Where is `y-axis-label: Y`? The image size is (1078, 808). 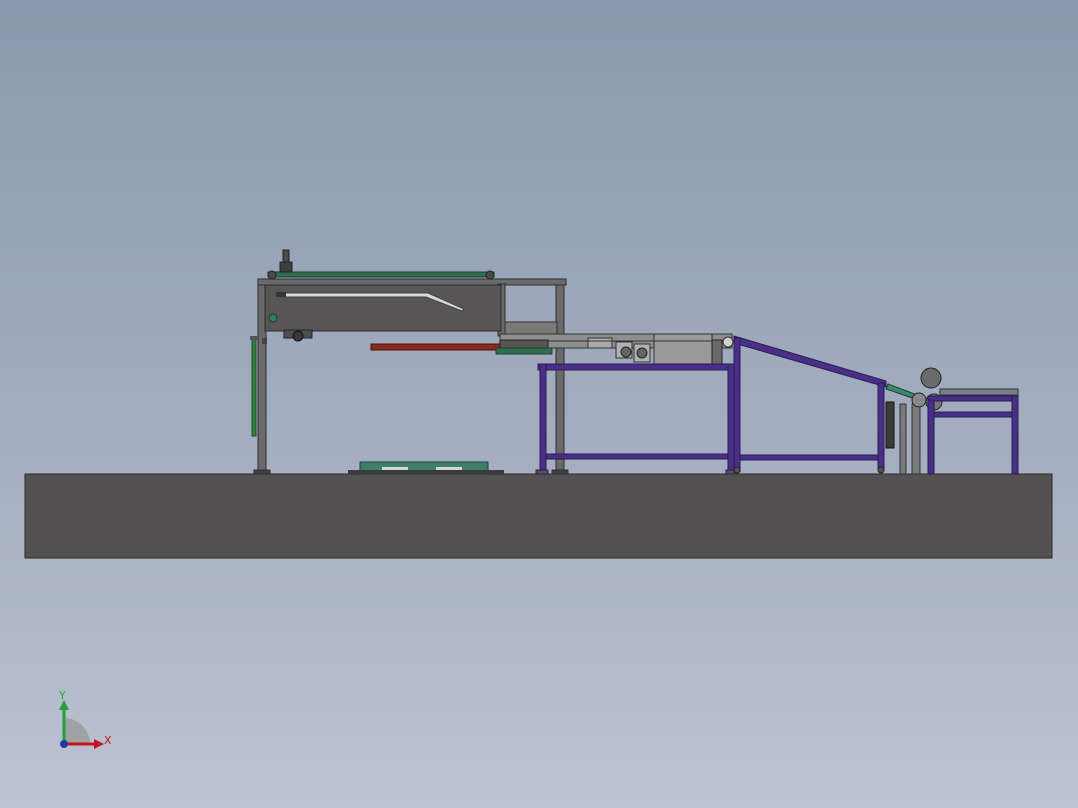 y-axis-label: Y is located at coordinates (62, 695).